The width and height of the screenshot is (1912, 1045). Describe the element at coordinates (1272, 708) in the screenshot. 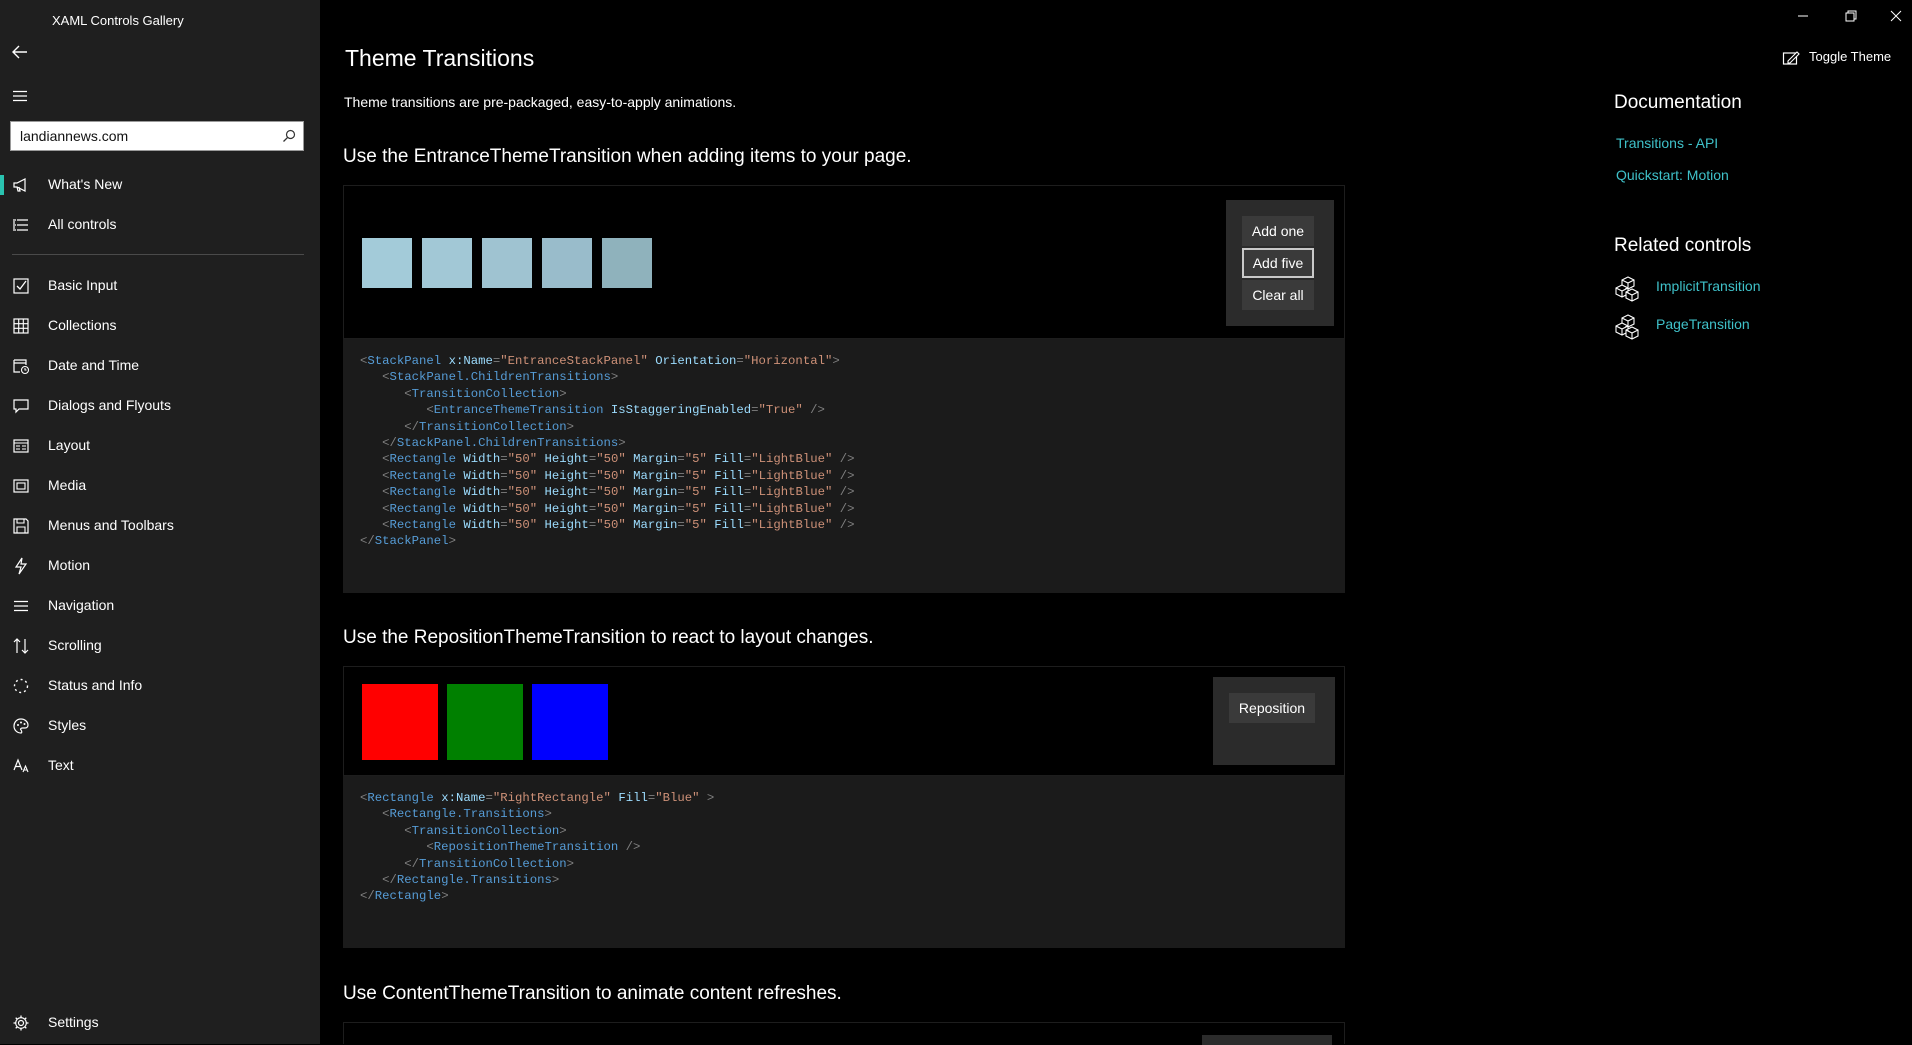

I see `reposition-button: Reposition` at that location.